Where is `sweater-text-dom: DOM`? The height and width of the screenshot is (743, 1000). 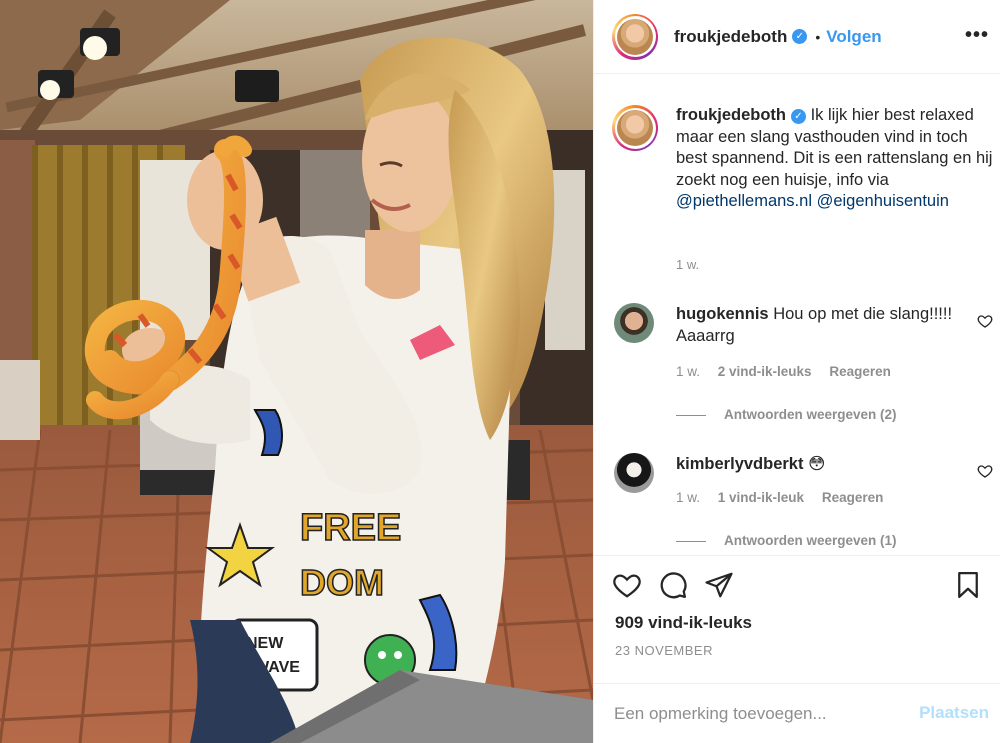
sweater-text-dom: DOM is located at coordinates (342, 582).